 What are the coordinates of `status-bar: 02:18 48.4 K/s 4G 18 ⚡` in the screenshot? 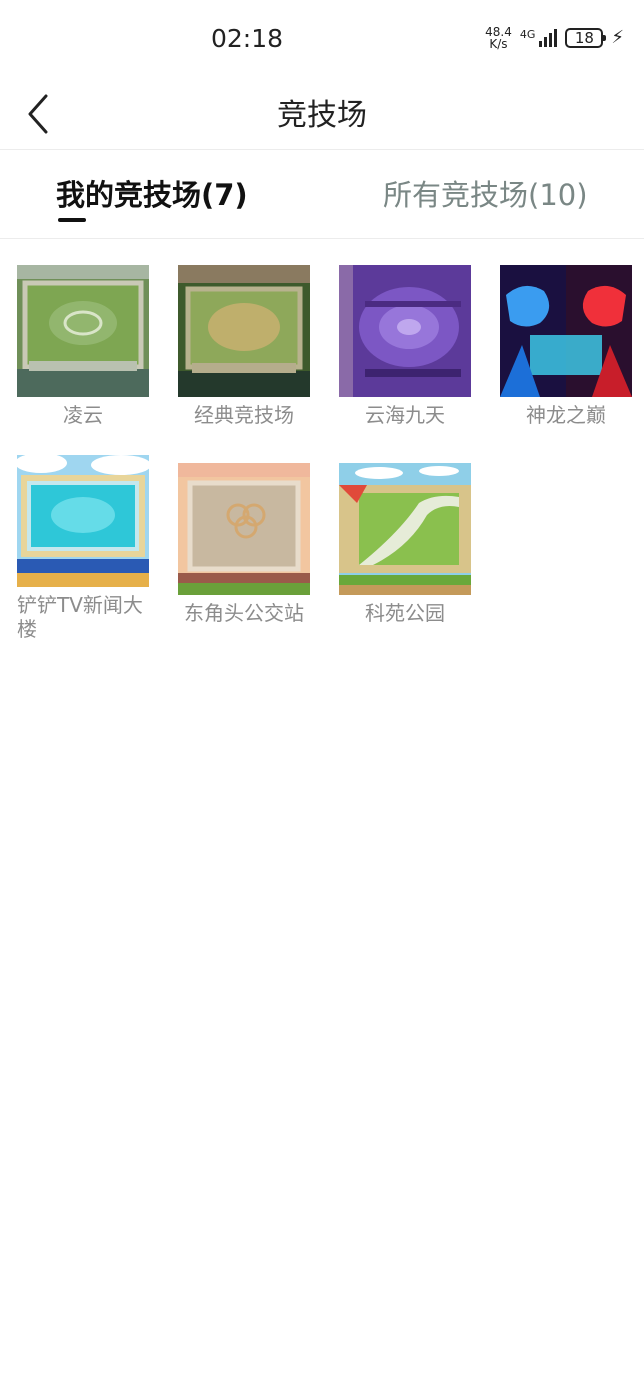 It's located at (322, 40).